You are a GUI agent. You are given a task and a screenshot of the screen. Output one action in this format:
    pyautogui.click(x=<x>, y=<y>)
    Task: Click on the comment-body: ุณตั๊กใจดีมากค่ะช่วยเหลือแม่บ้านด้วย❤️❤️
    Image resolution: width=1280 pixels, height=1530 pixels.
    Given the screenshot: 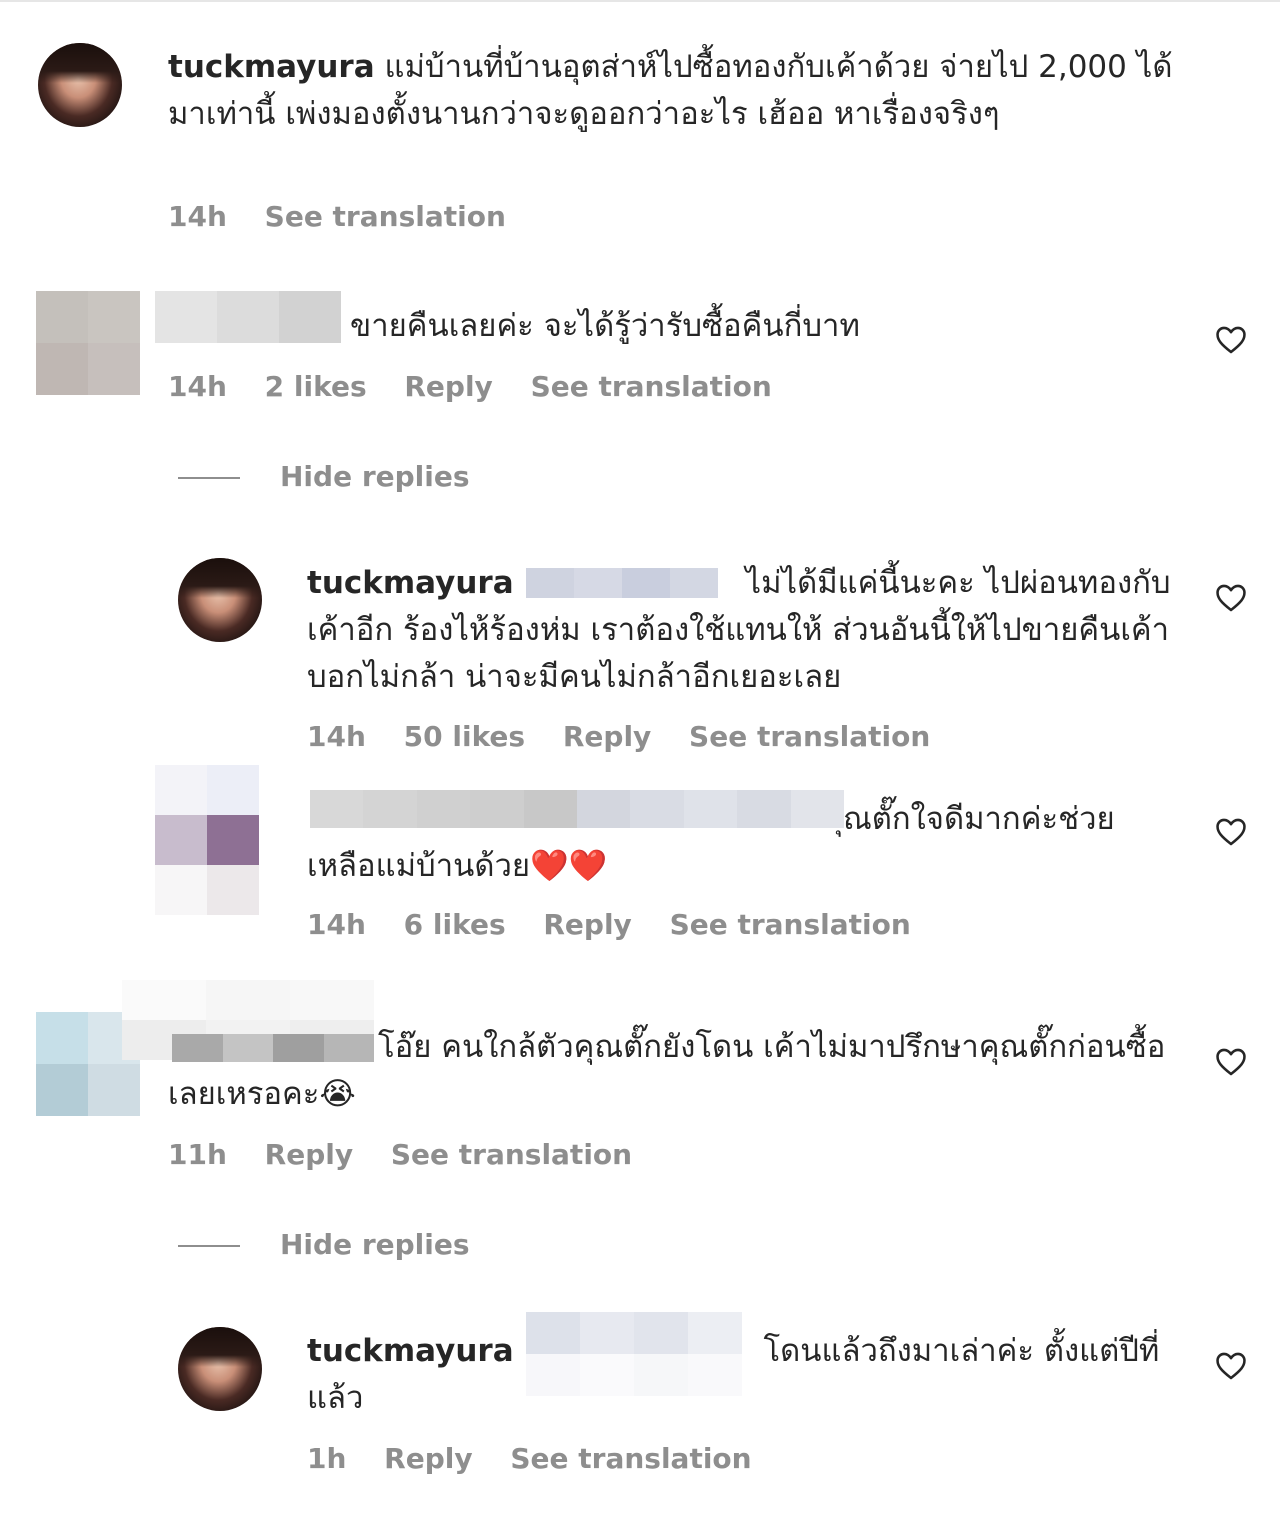 What is the action you would take?
    pyautogui.click(x=742, y=843)
    